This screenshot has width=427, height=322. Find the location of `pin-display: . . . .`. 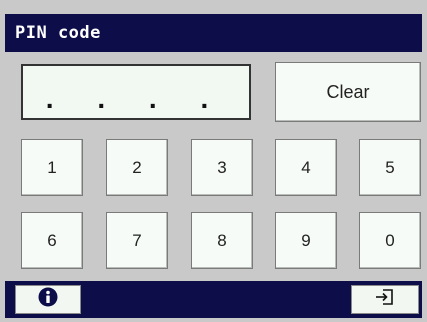

pin-display: . . . . is located at coordinates (136, 92).